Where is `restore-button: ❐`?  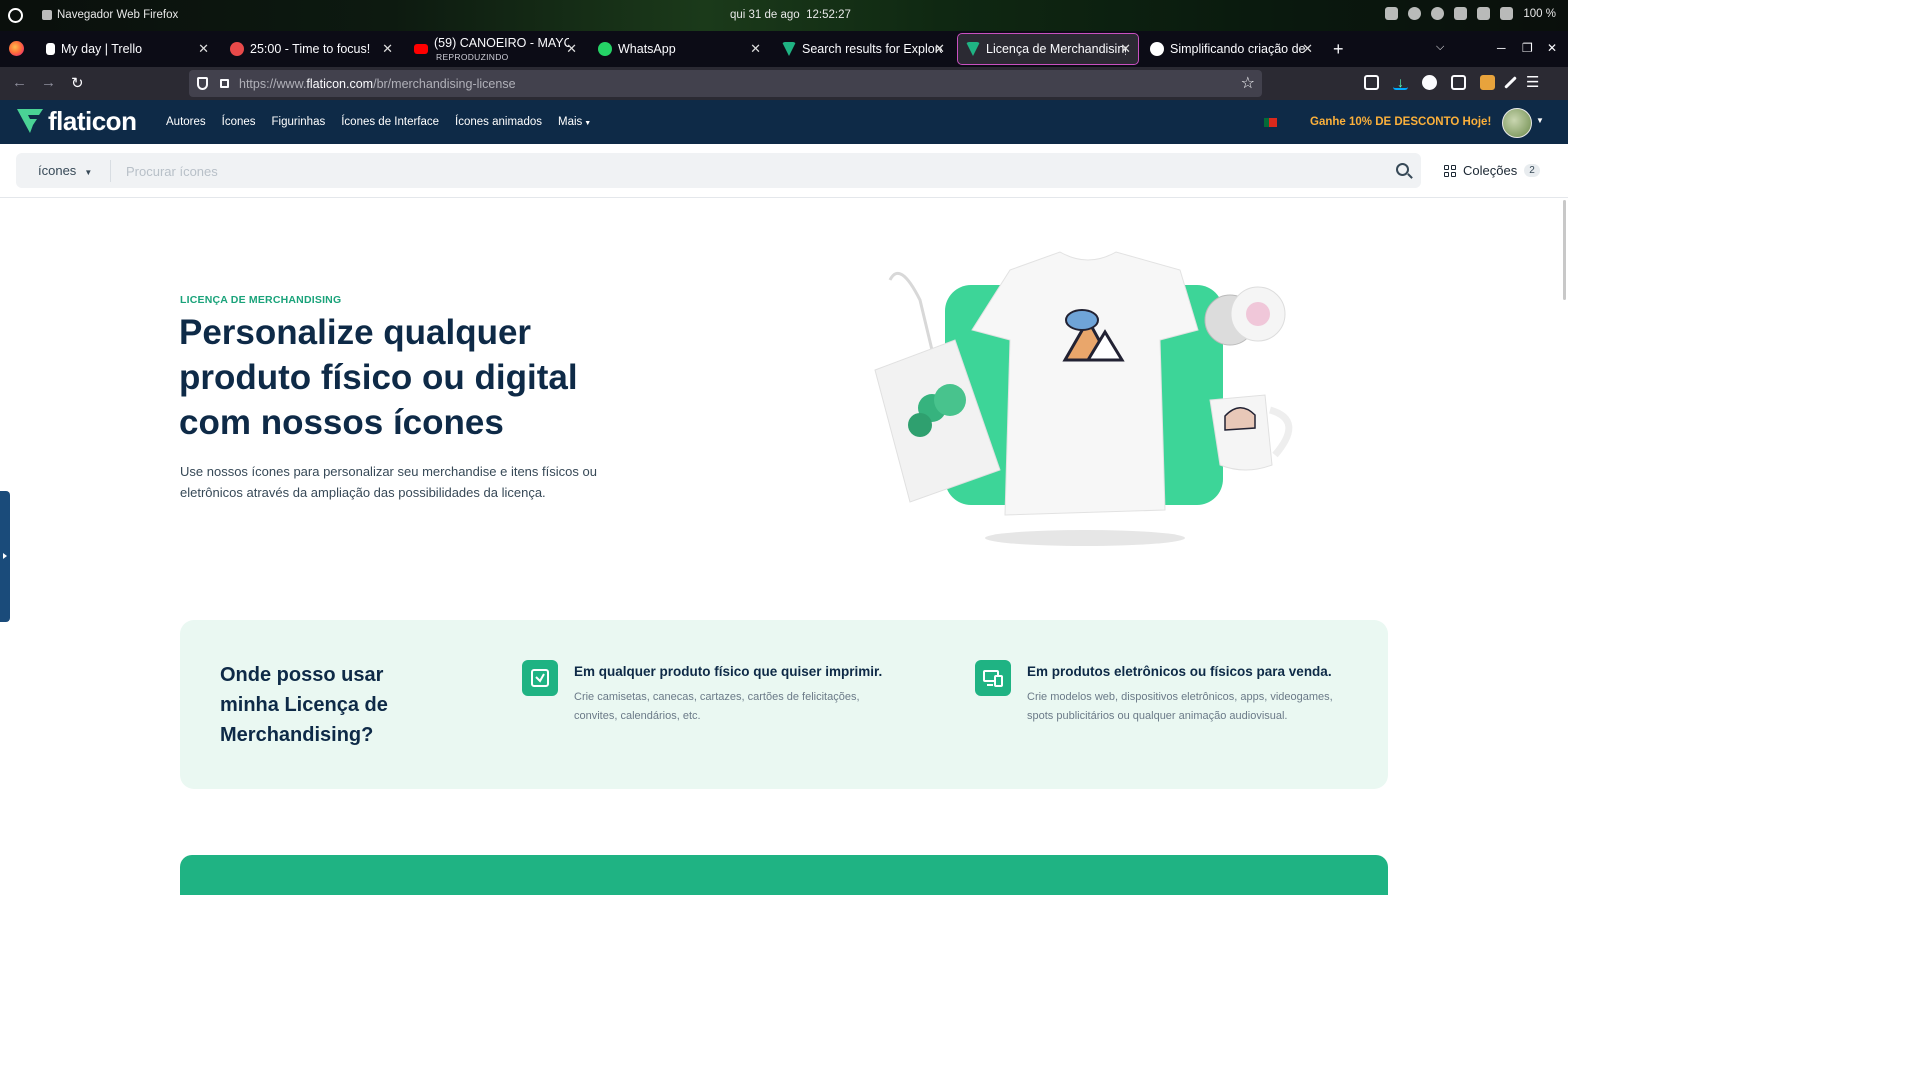
restore-button: ❐ is located at coordinates (1527, 48).